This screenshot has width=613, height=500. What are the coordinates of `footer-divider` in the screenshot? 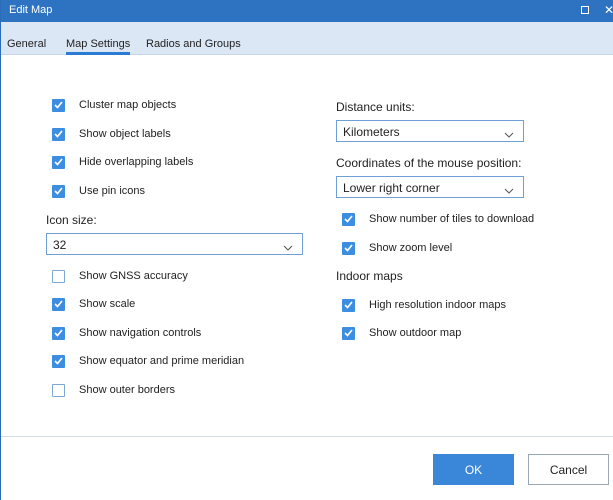 It's located at (307, 436).